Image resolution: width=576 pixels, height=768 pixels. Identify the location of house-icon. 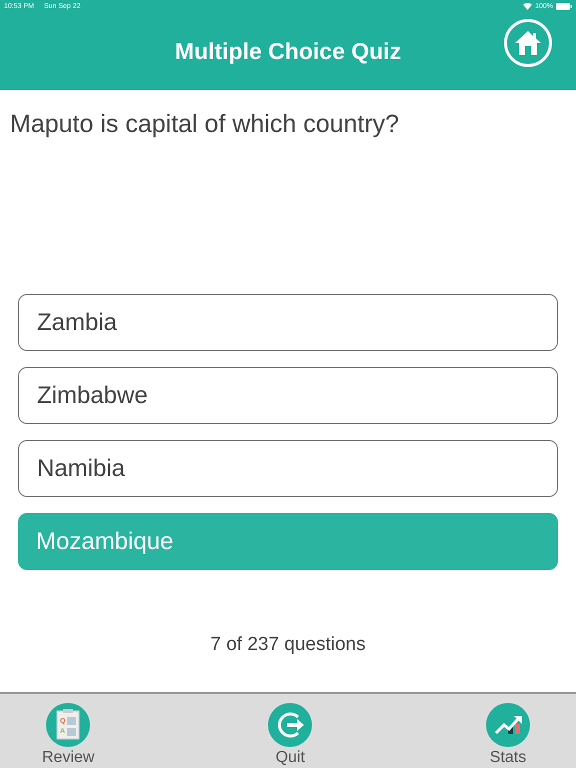
(528, 43).